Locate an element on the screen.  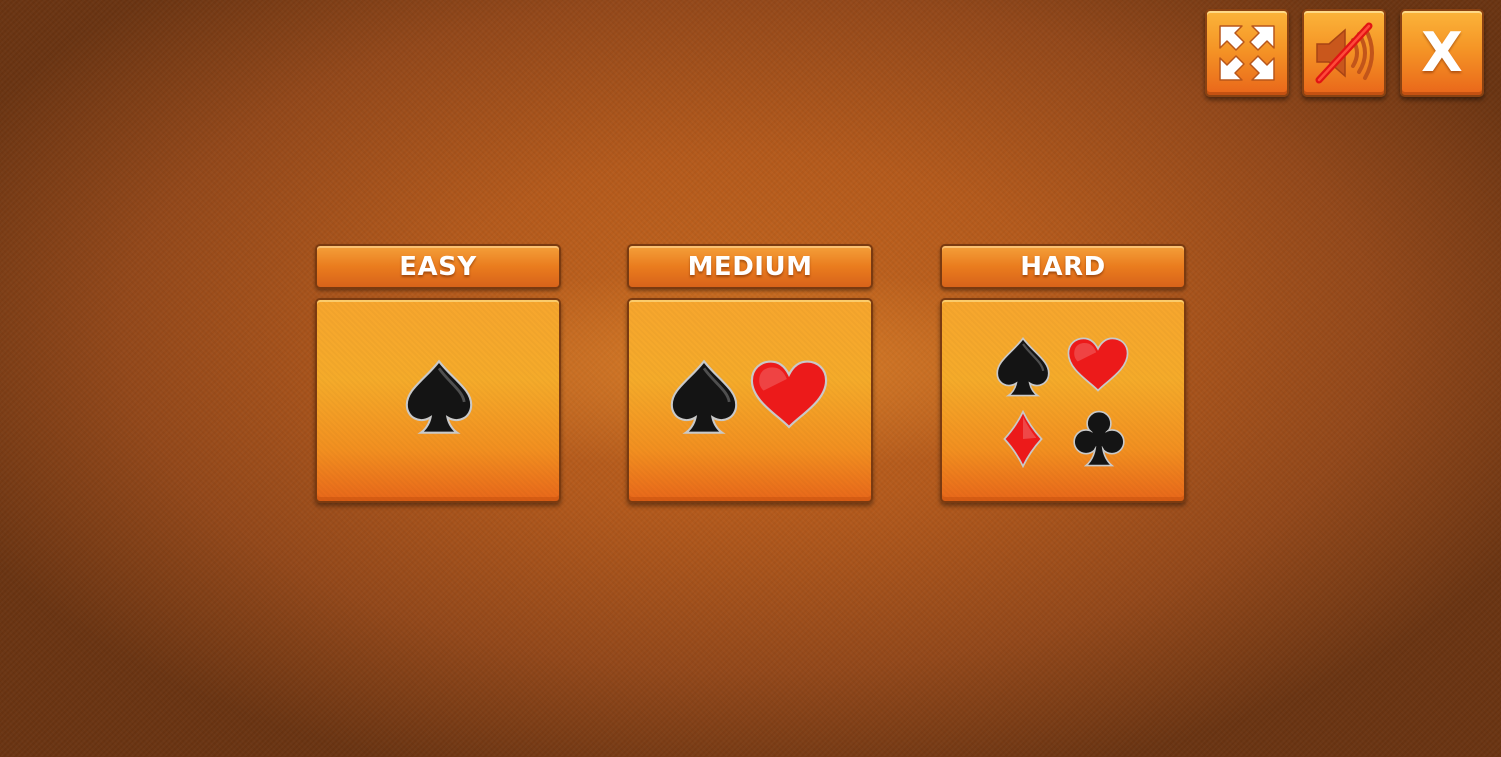
close-button: X is located at coordinates (1442, 53).